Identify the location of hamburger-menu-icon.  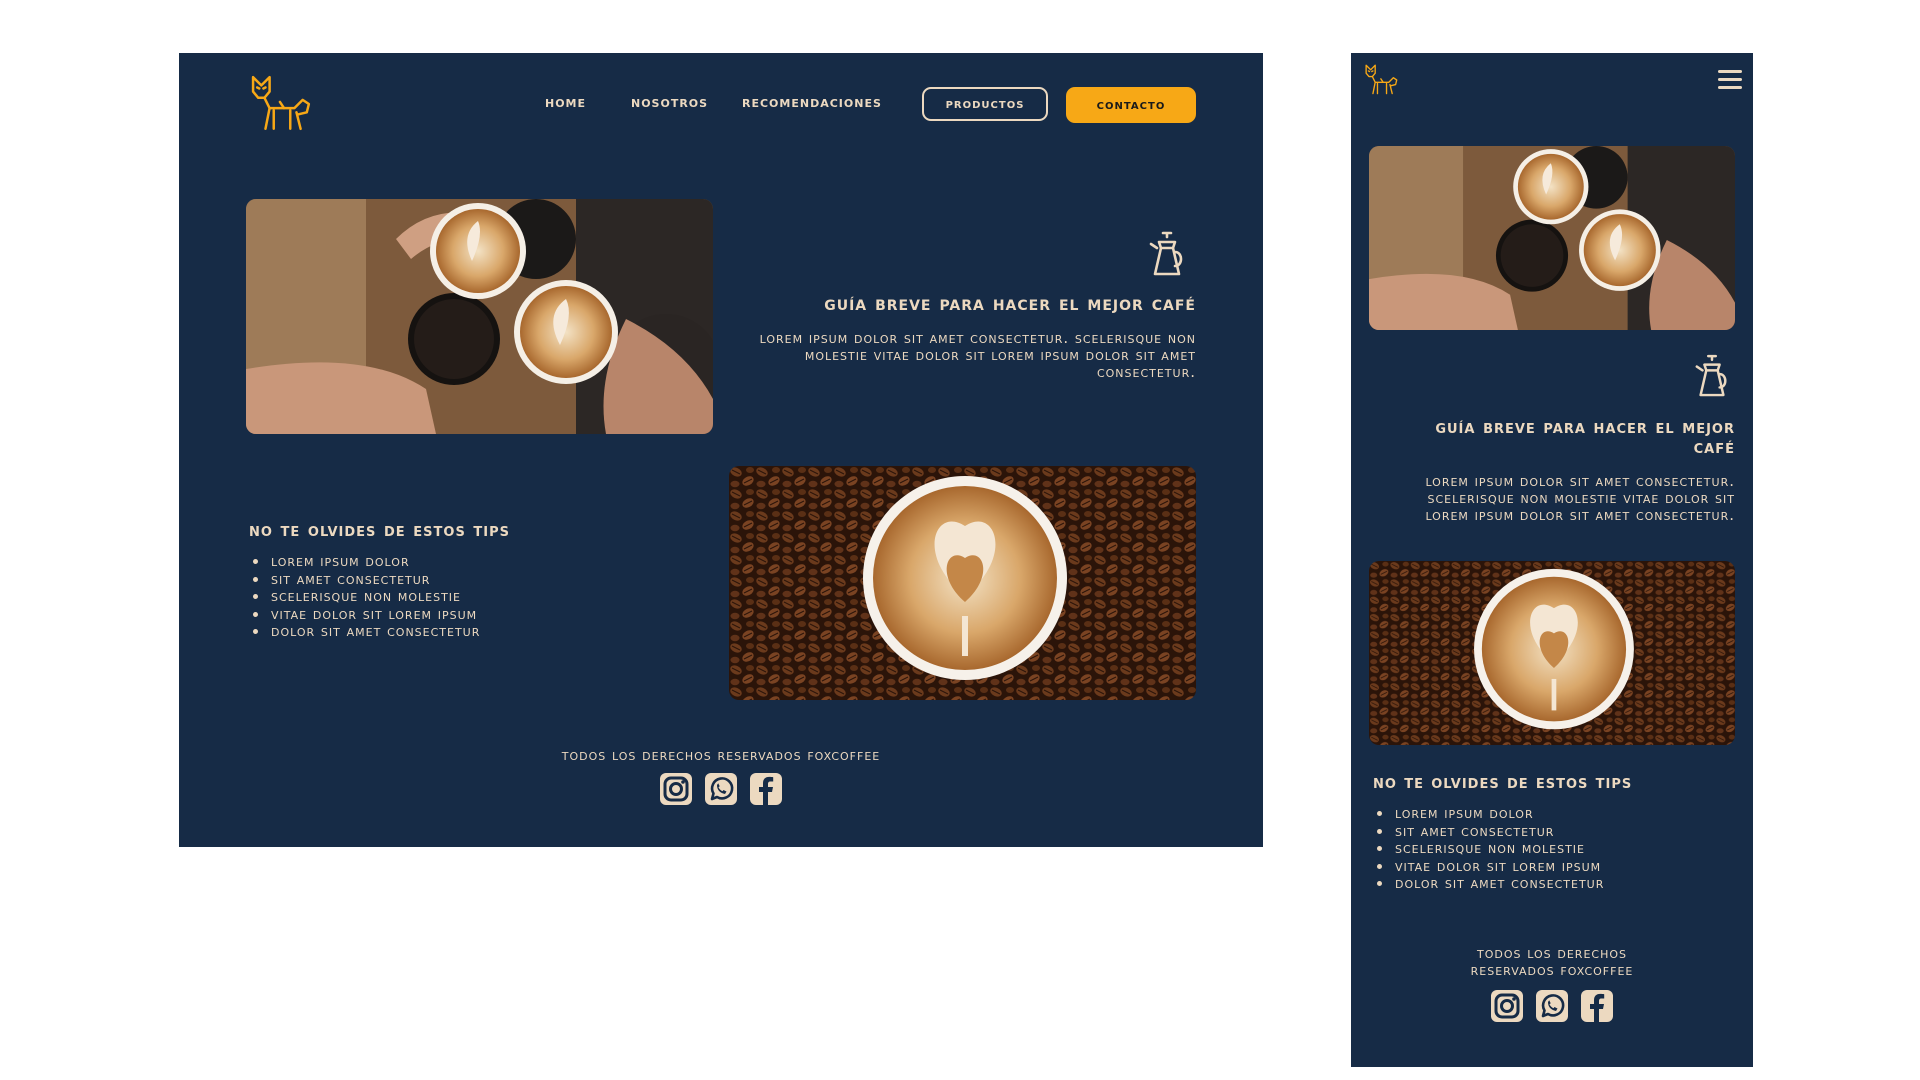
(1730, 80).